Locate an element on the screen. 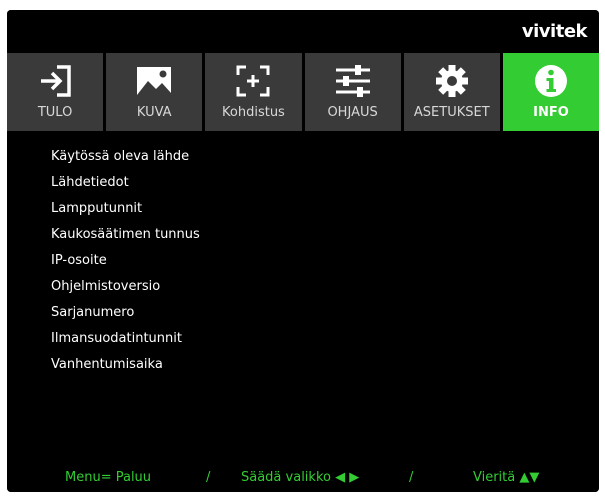 Image resolution: width=605 pixels, height=497 pixels. tab-ohjaus: OHJAUS is located at coordinates (354, 92).